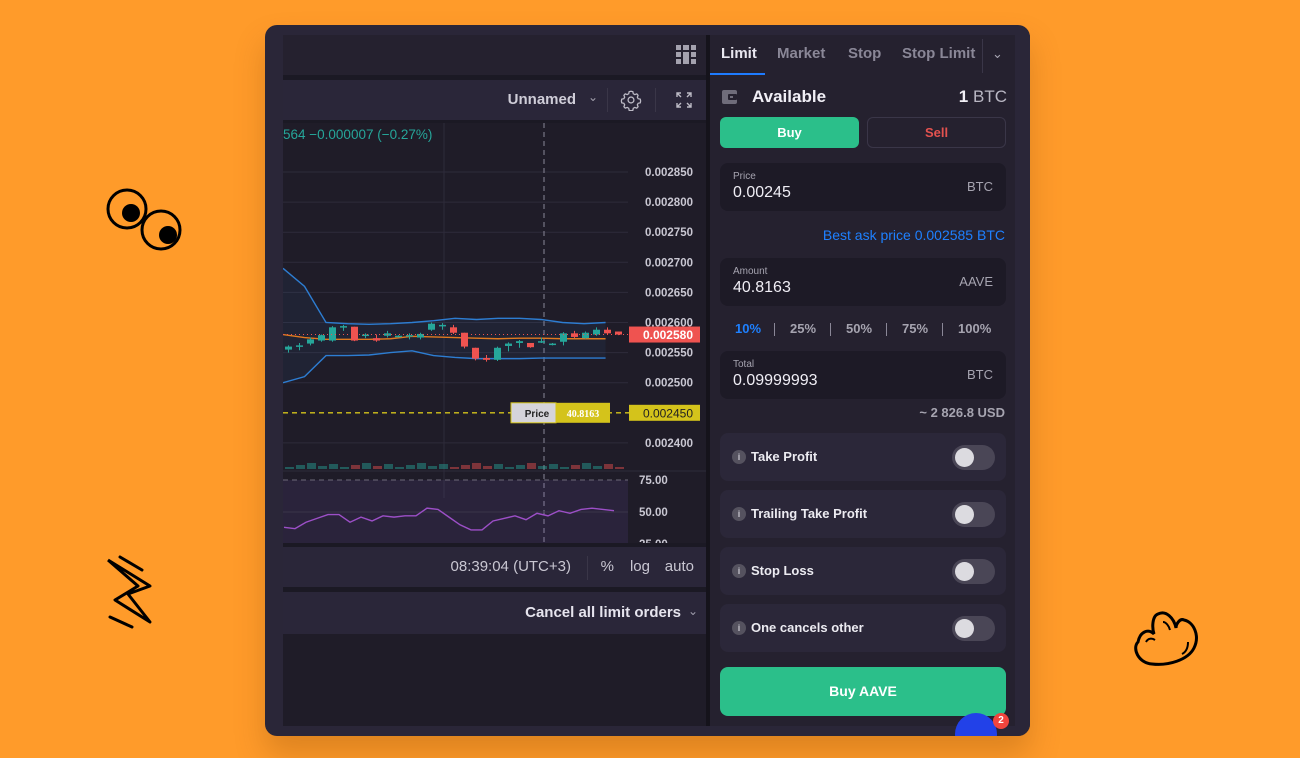  Describe the element at coordinates (863, 375) in the screenshot. I see `total-field: Total 0.09999993 BTC` at that location.